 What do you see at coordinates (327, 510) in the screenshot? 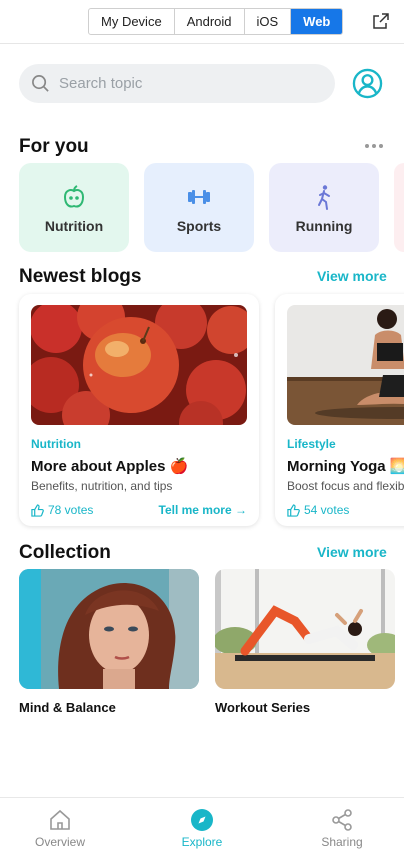
I see `votes-count: 54 votes` at bounding box center [327, 510].